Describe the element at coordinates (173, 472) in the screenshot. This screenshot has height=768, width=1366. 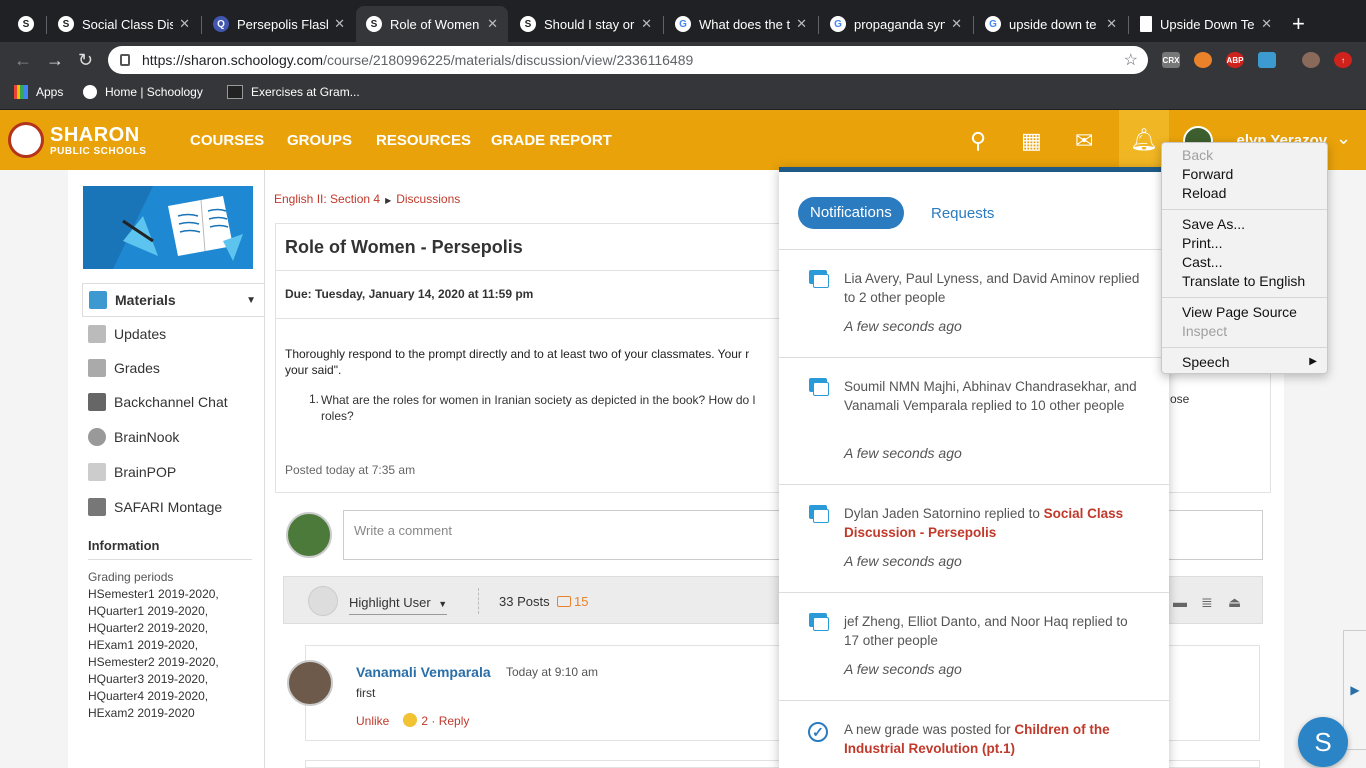
I see `sidebar-item-brainpop: BrainPOP` at that location.